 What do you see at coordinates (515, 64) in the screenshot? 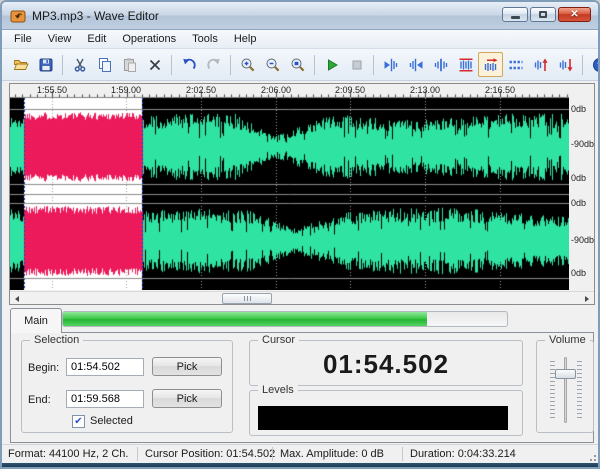
I see `silence-button` at bounding box center [515, 64].